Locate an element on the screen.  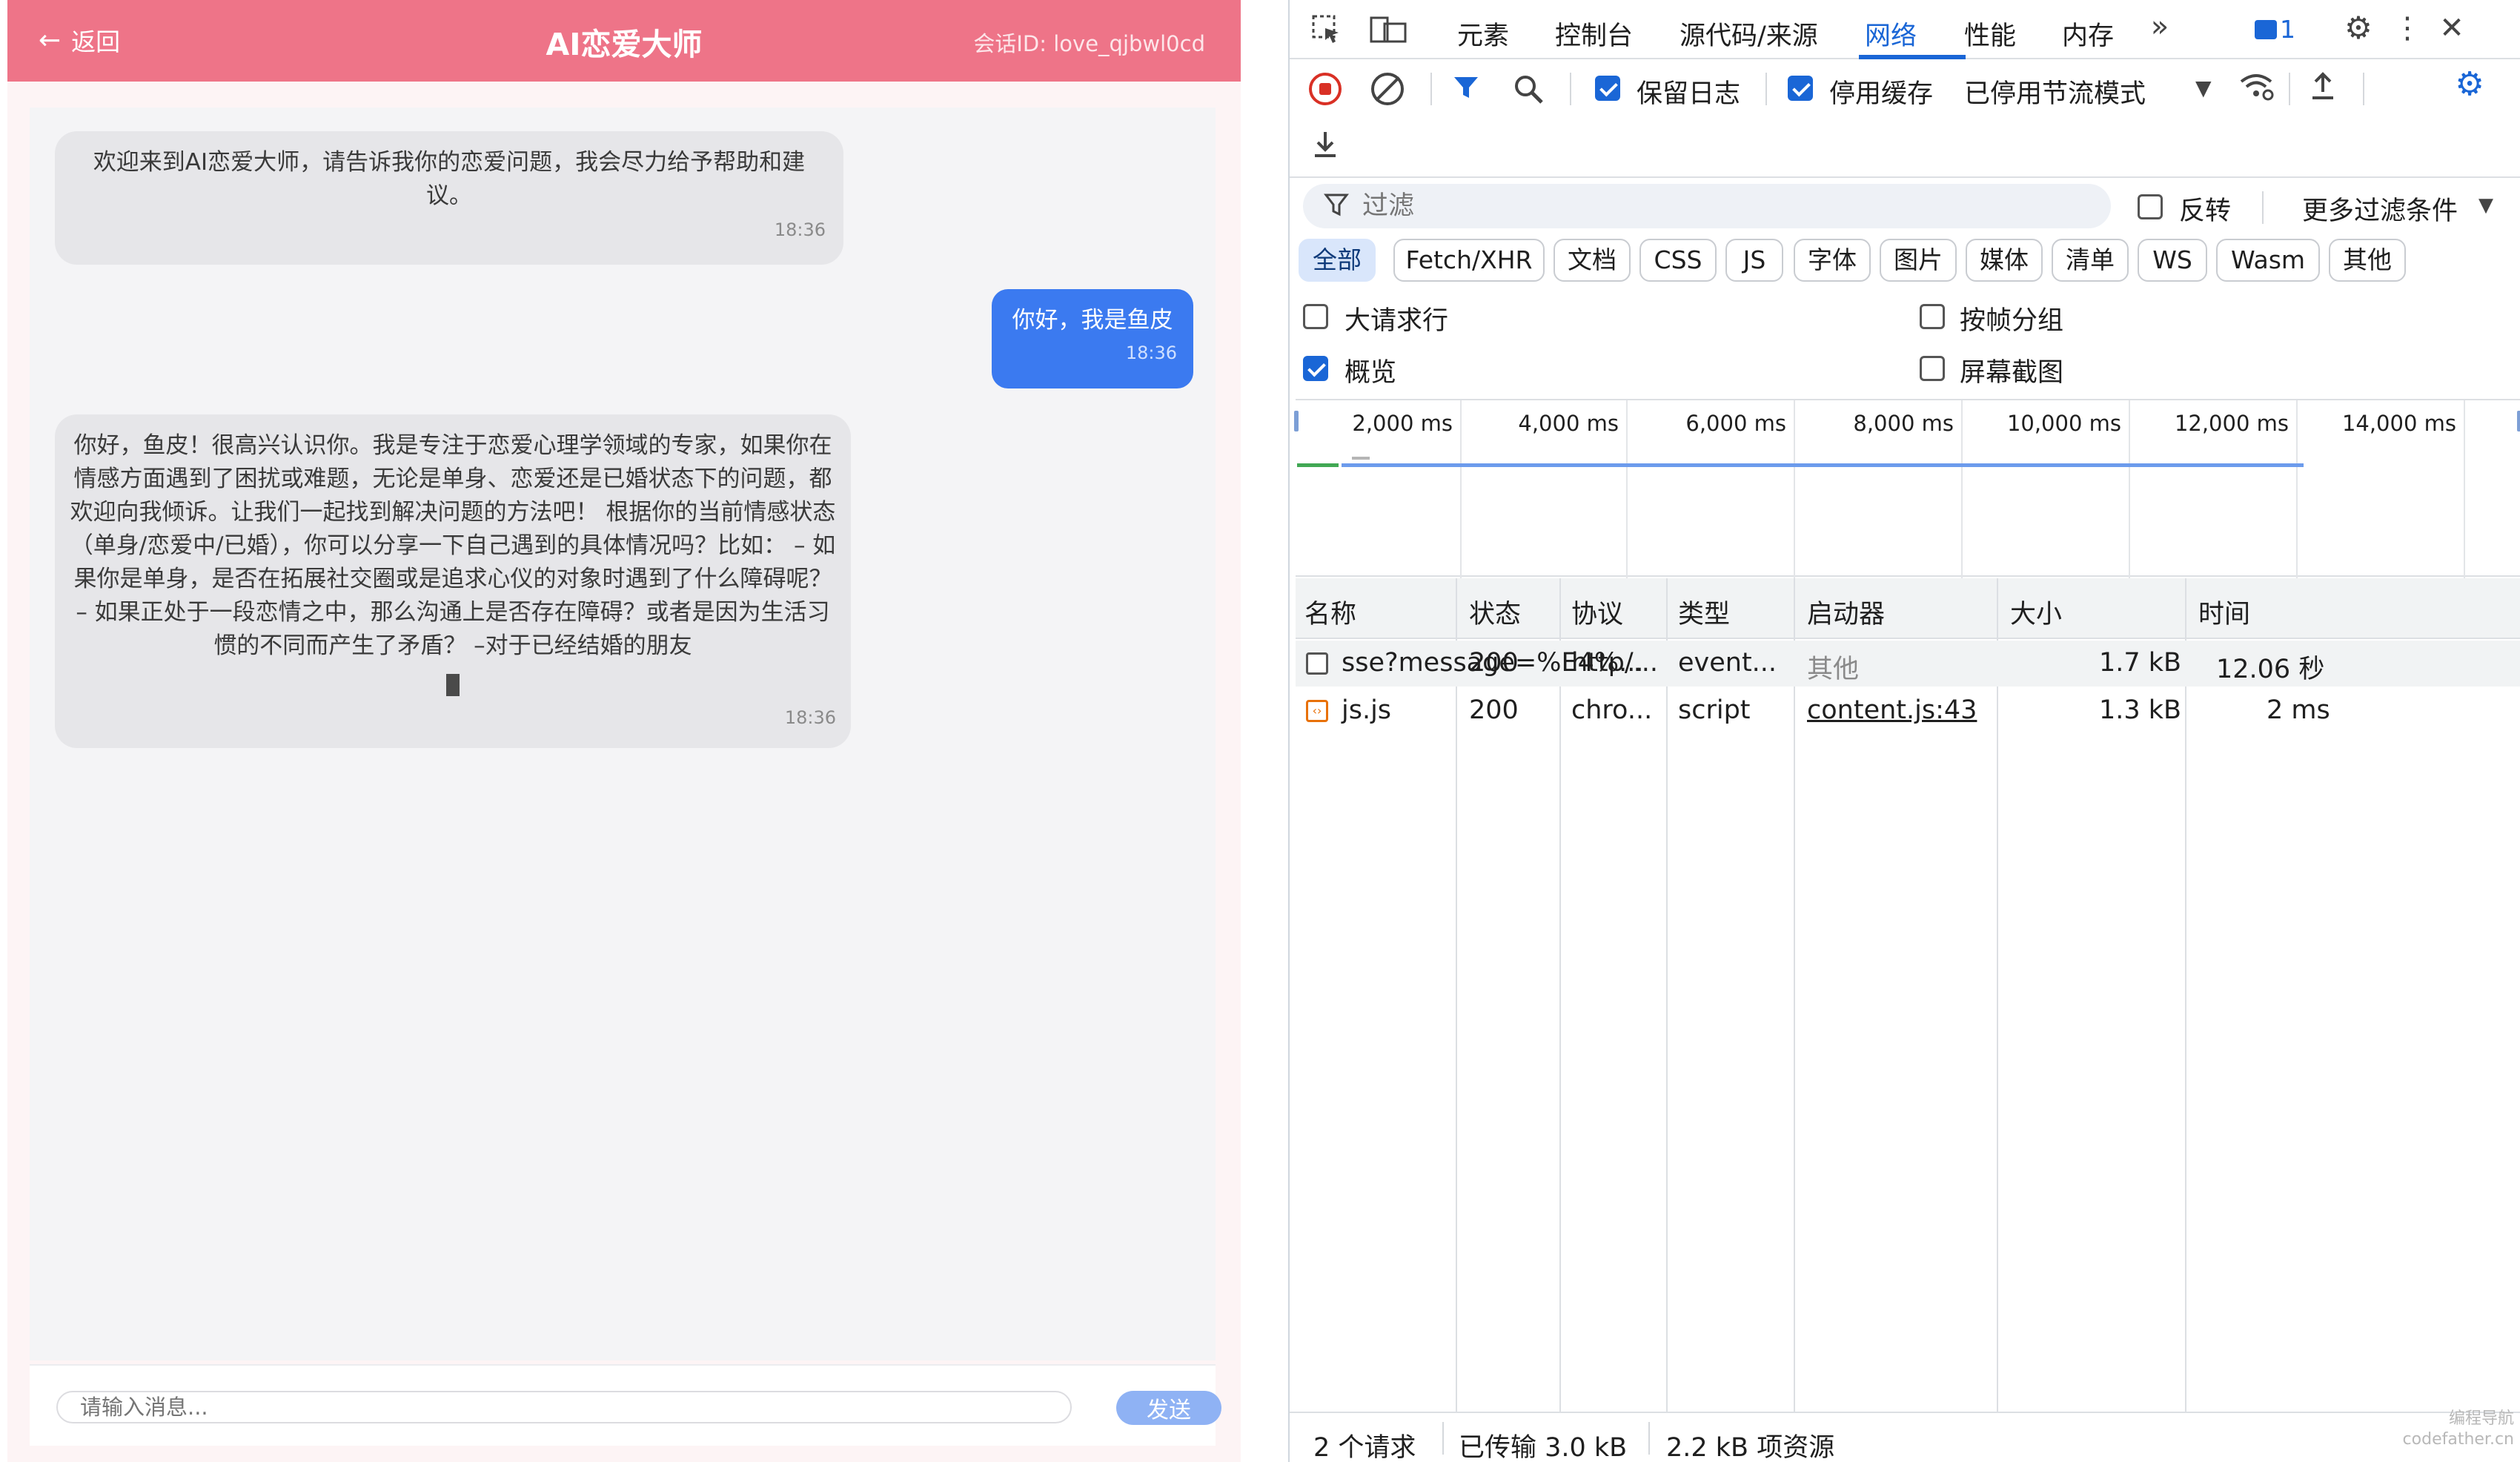
tab-network: 网络 is located at coordinates (1891, 34).